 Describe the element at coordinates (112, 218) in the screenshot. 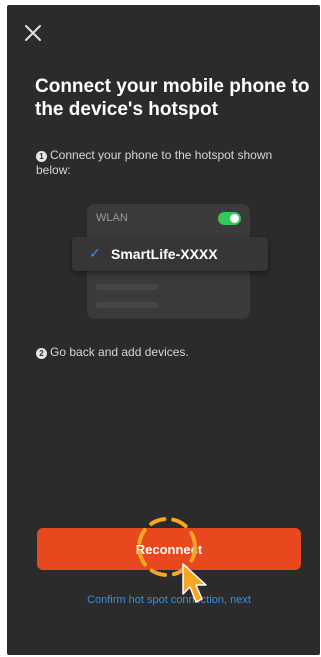

I see `wlan-label: WLAN` at that location.